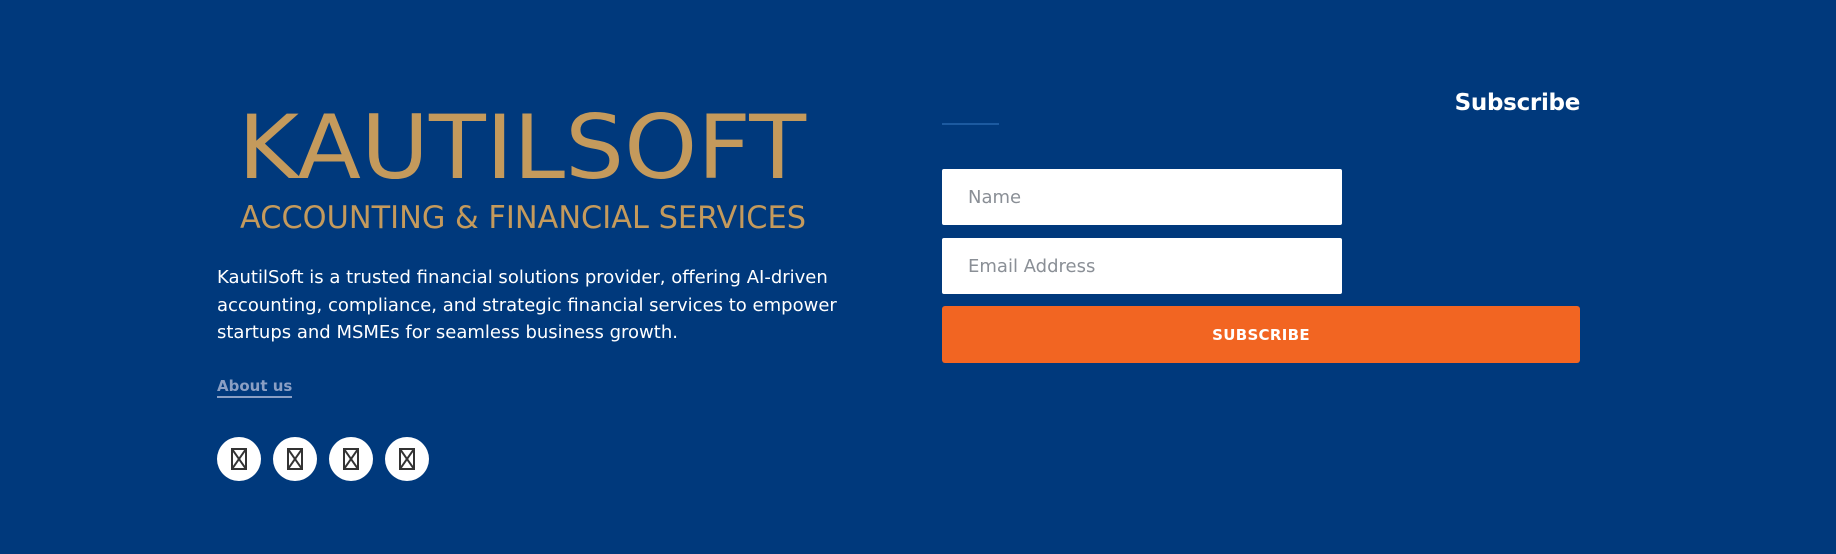 Image resolution: width=1836 pixels, height=554 pixels. I want to click on social-links, so click(323, 459).